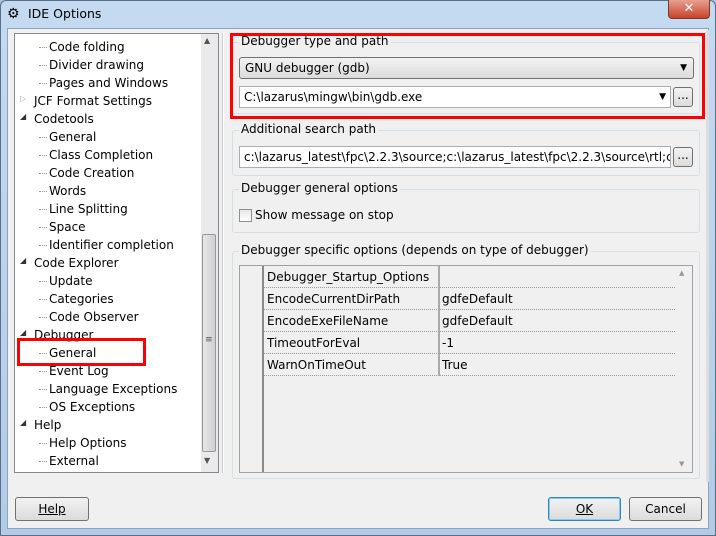 The width and height of the screenshot is (716, 536). I want to click on tree-item-label: External, so click(74, 461).